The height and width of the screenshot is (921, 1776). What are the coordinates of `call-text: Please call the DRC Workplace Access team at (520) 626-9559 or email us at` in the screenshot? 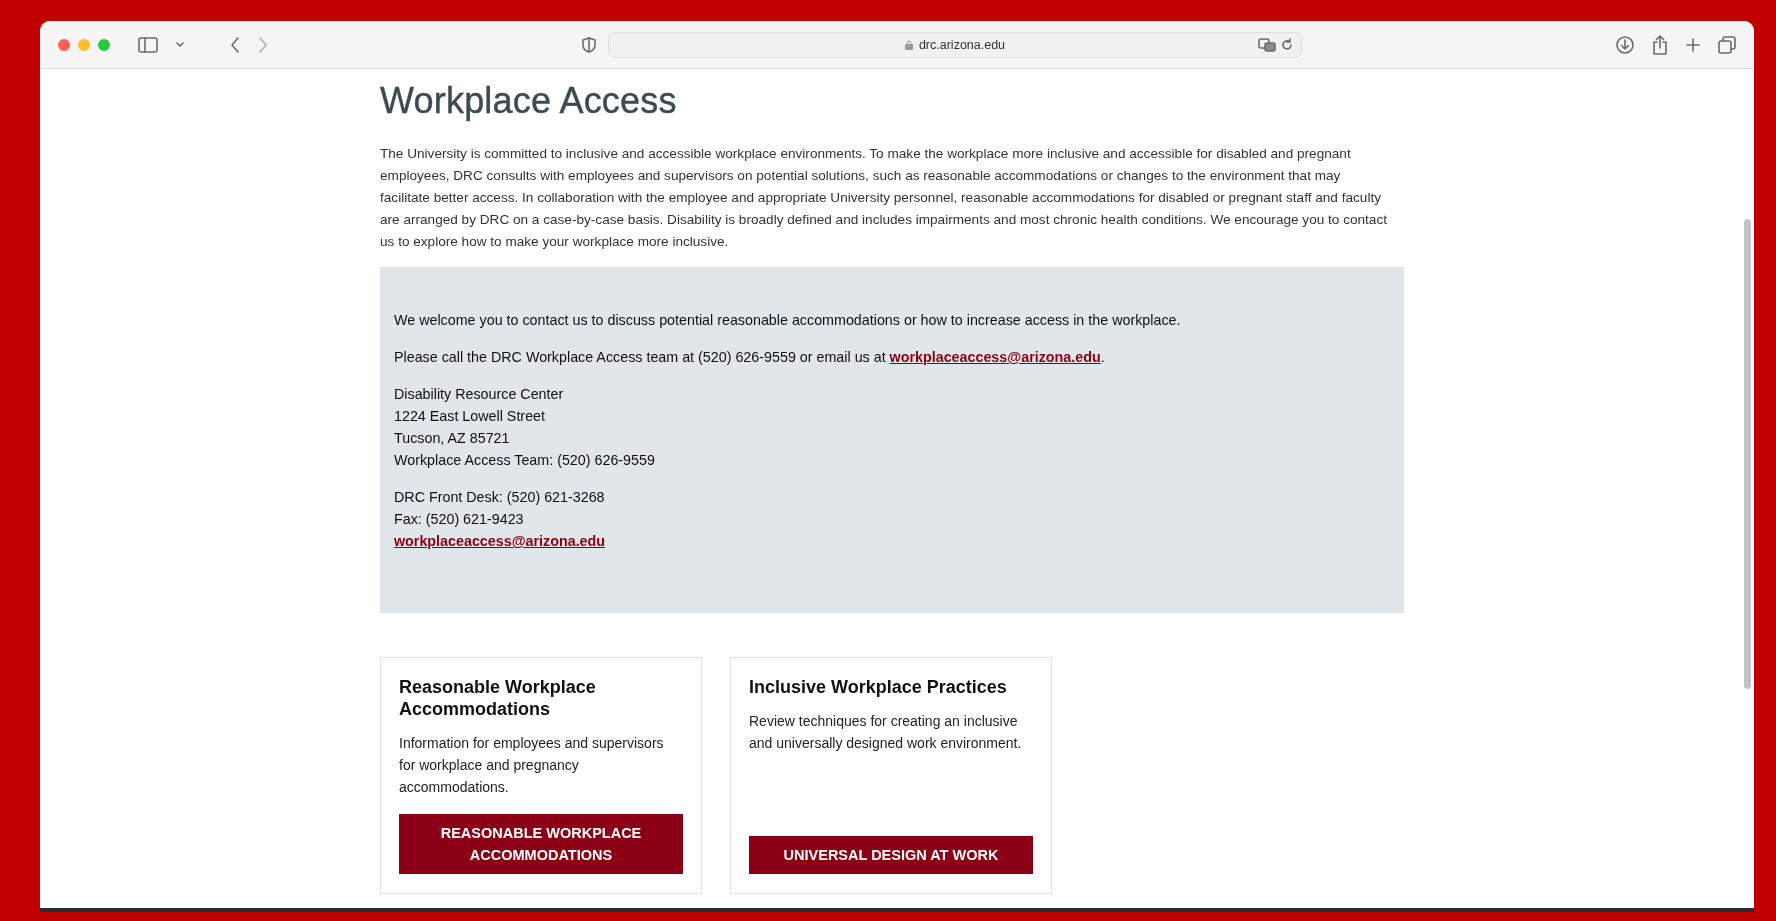 It's located at (640, 357).